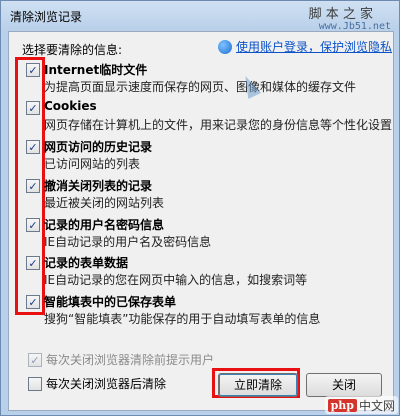 This screenshot has height=416, width=400. I want to click on php-watermark-text: 中文网, so click(376, 405).